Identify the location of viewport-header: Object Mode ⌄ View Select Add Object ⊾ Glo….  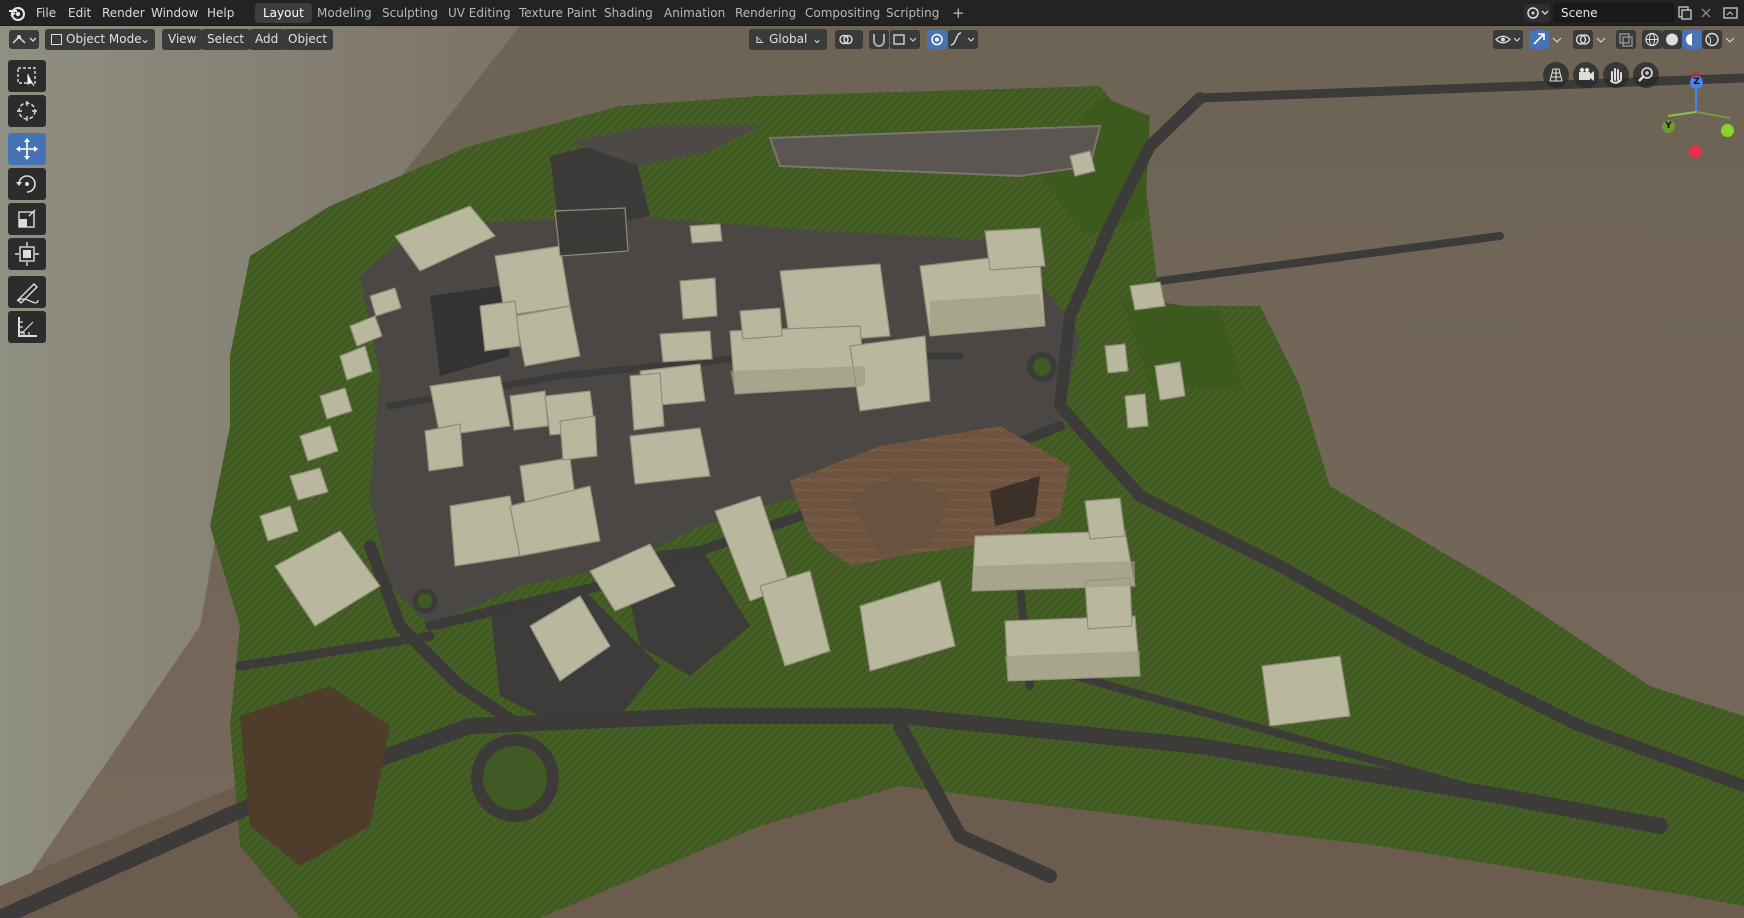
(872, 39).